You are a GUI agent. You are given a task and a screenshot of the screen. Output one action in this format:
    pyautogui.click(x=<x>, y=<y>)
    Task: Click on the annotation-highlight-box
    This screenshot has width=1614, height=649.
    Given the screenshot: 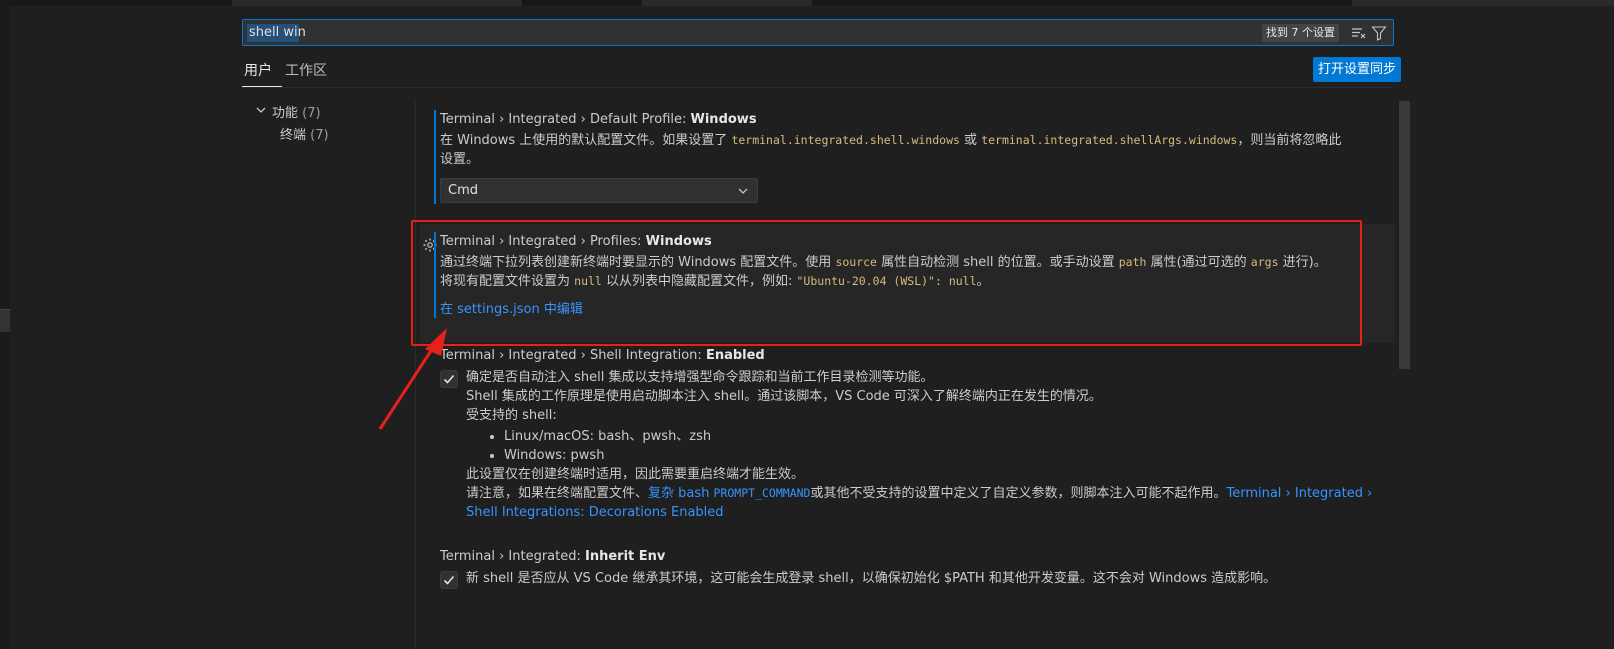 What is the action you would take?
    pyautogui.click(x=886, y=283)
    